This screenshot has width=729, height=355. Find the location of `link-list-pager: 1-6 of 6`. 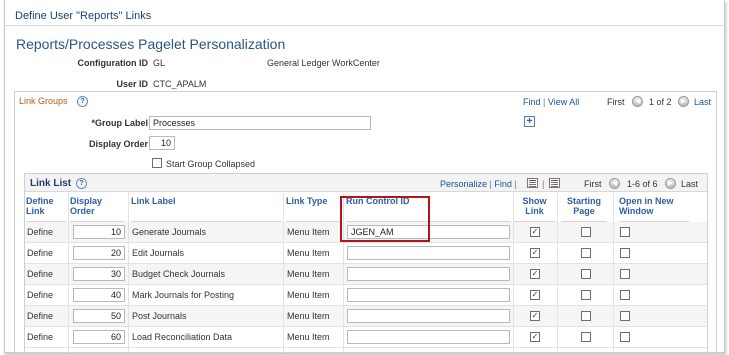

link-list-pager: 1-6 of 6 is located at coordinates (642, 184).